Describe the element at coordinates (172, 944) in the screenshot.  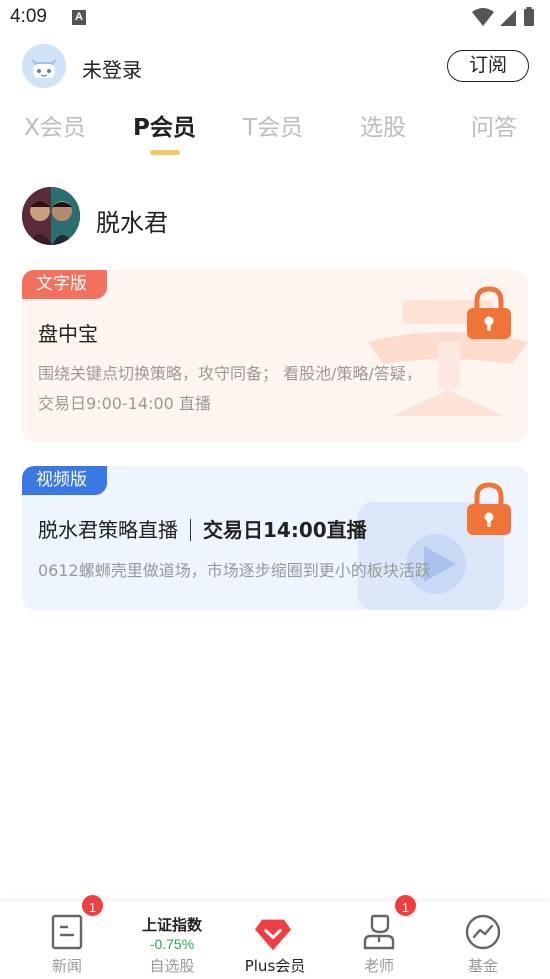
I see `index-change: -0.75%` at that location.